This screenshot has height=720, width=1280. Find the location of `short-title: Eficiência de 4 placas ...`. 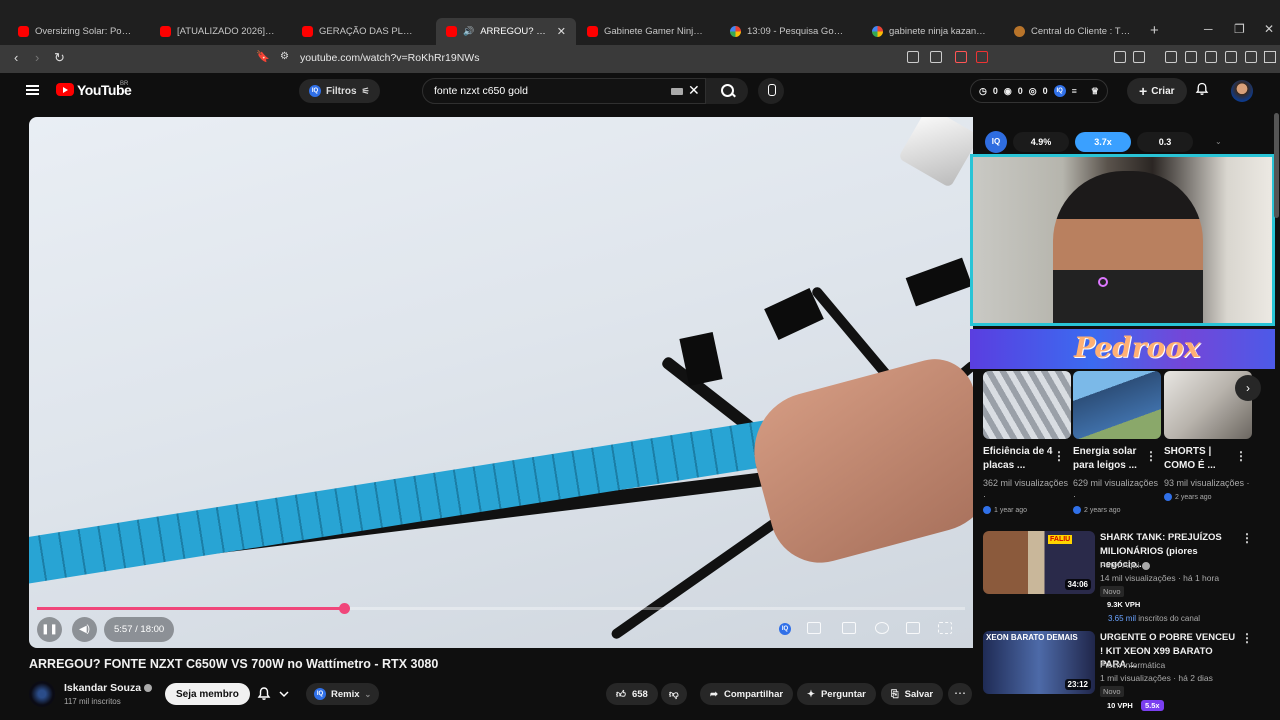

short-title: Eficiência de 4 placas ... is located at coordinates (1023, 459).